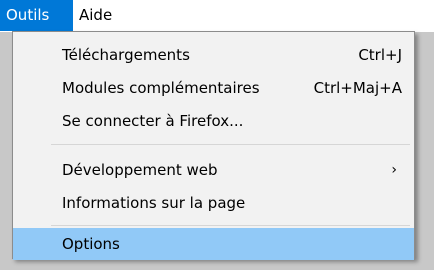 This screenshot has height=270, width=434. Describe the element at coordinates (140, 170) in the screenshot. I see `menu-item-label: Développement web` at that location.